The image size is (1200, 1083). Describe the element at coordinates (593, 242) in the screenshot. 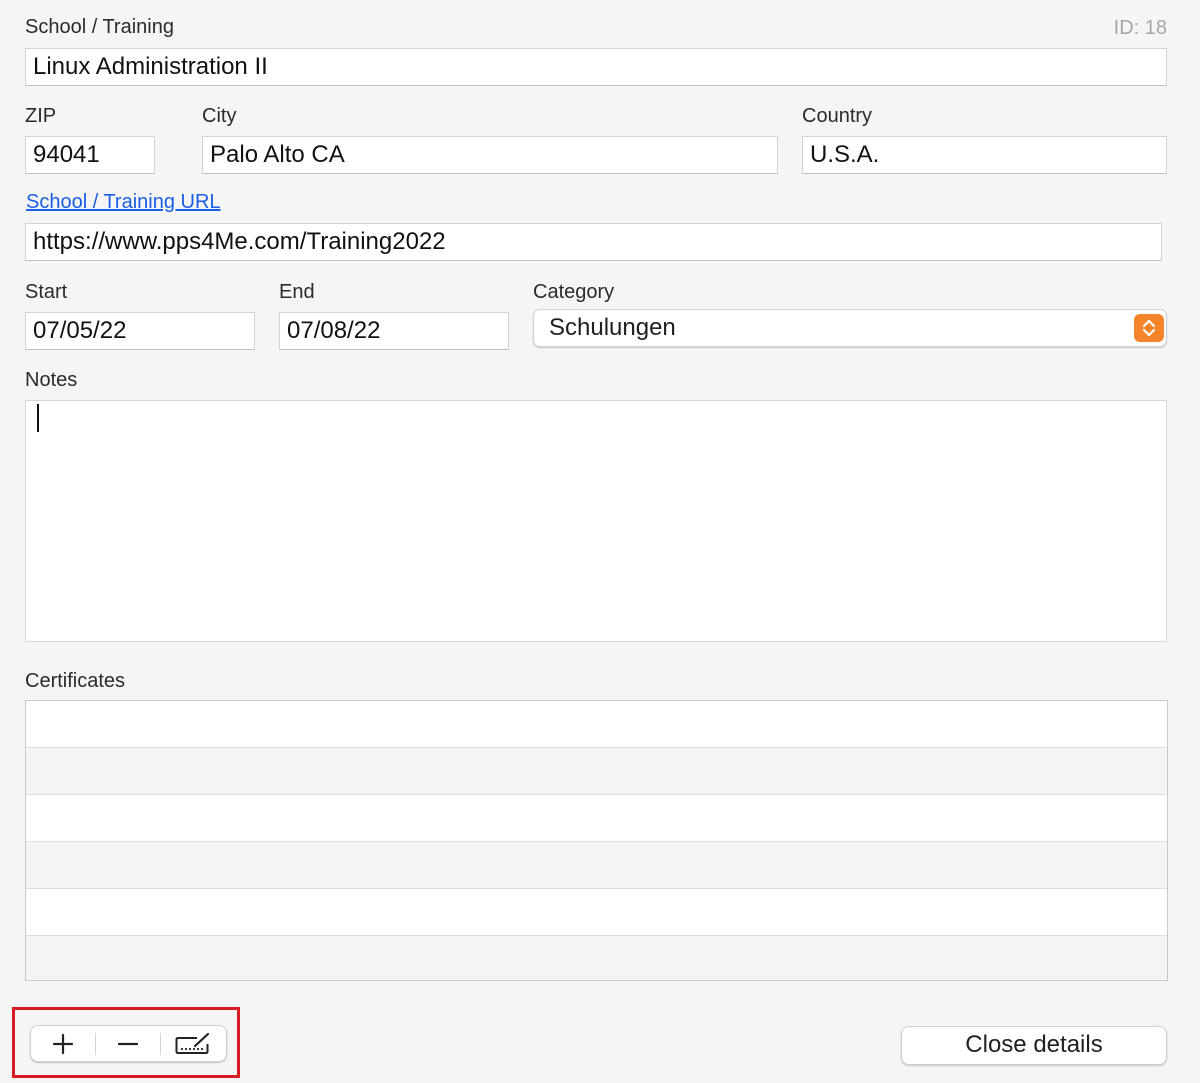

I see `training-url-field: https://www.pps4Me.com/Training2022` at that location.